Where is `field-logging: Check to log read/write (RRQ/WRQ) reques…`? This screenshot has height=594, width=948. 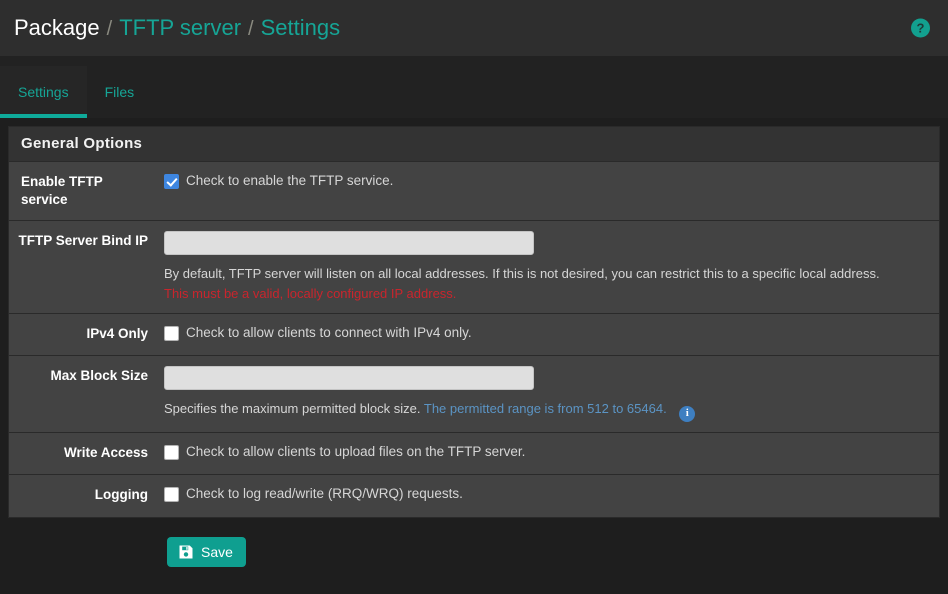 field-logging: Check to log read/write (RRQ/WRQ) reques… is located at coordinates (551, 496).